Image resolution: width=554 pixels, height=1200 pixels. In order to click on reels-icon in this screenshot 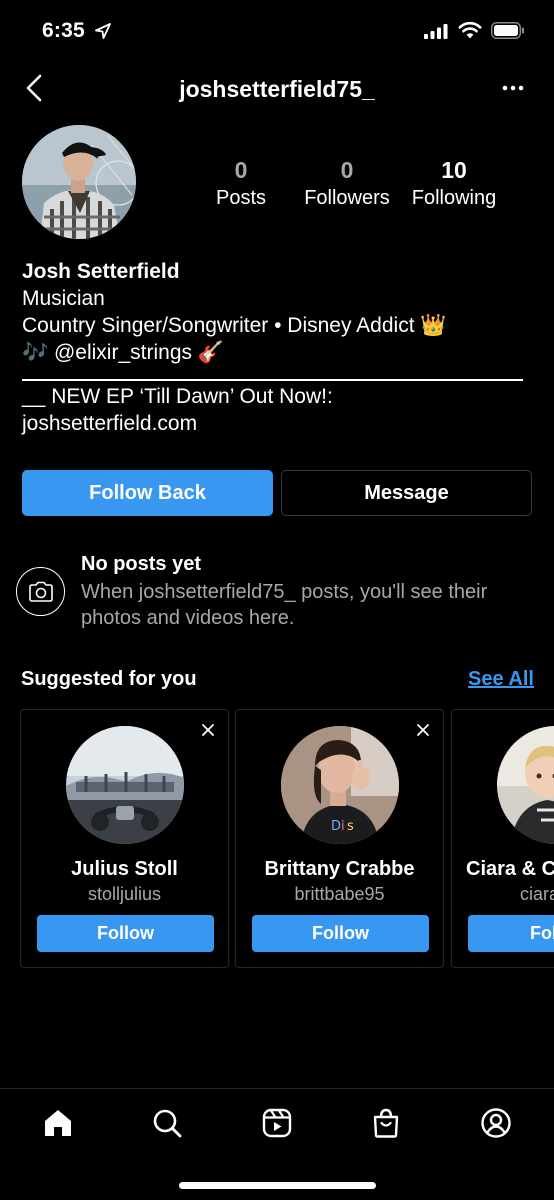, I will do `click(277, 1123)`.